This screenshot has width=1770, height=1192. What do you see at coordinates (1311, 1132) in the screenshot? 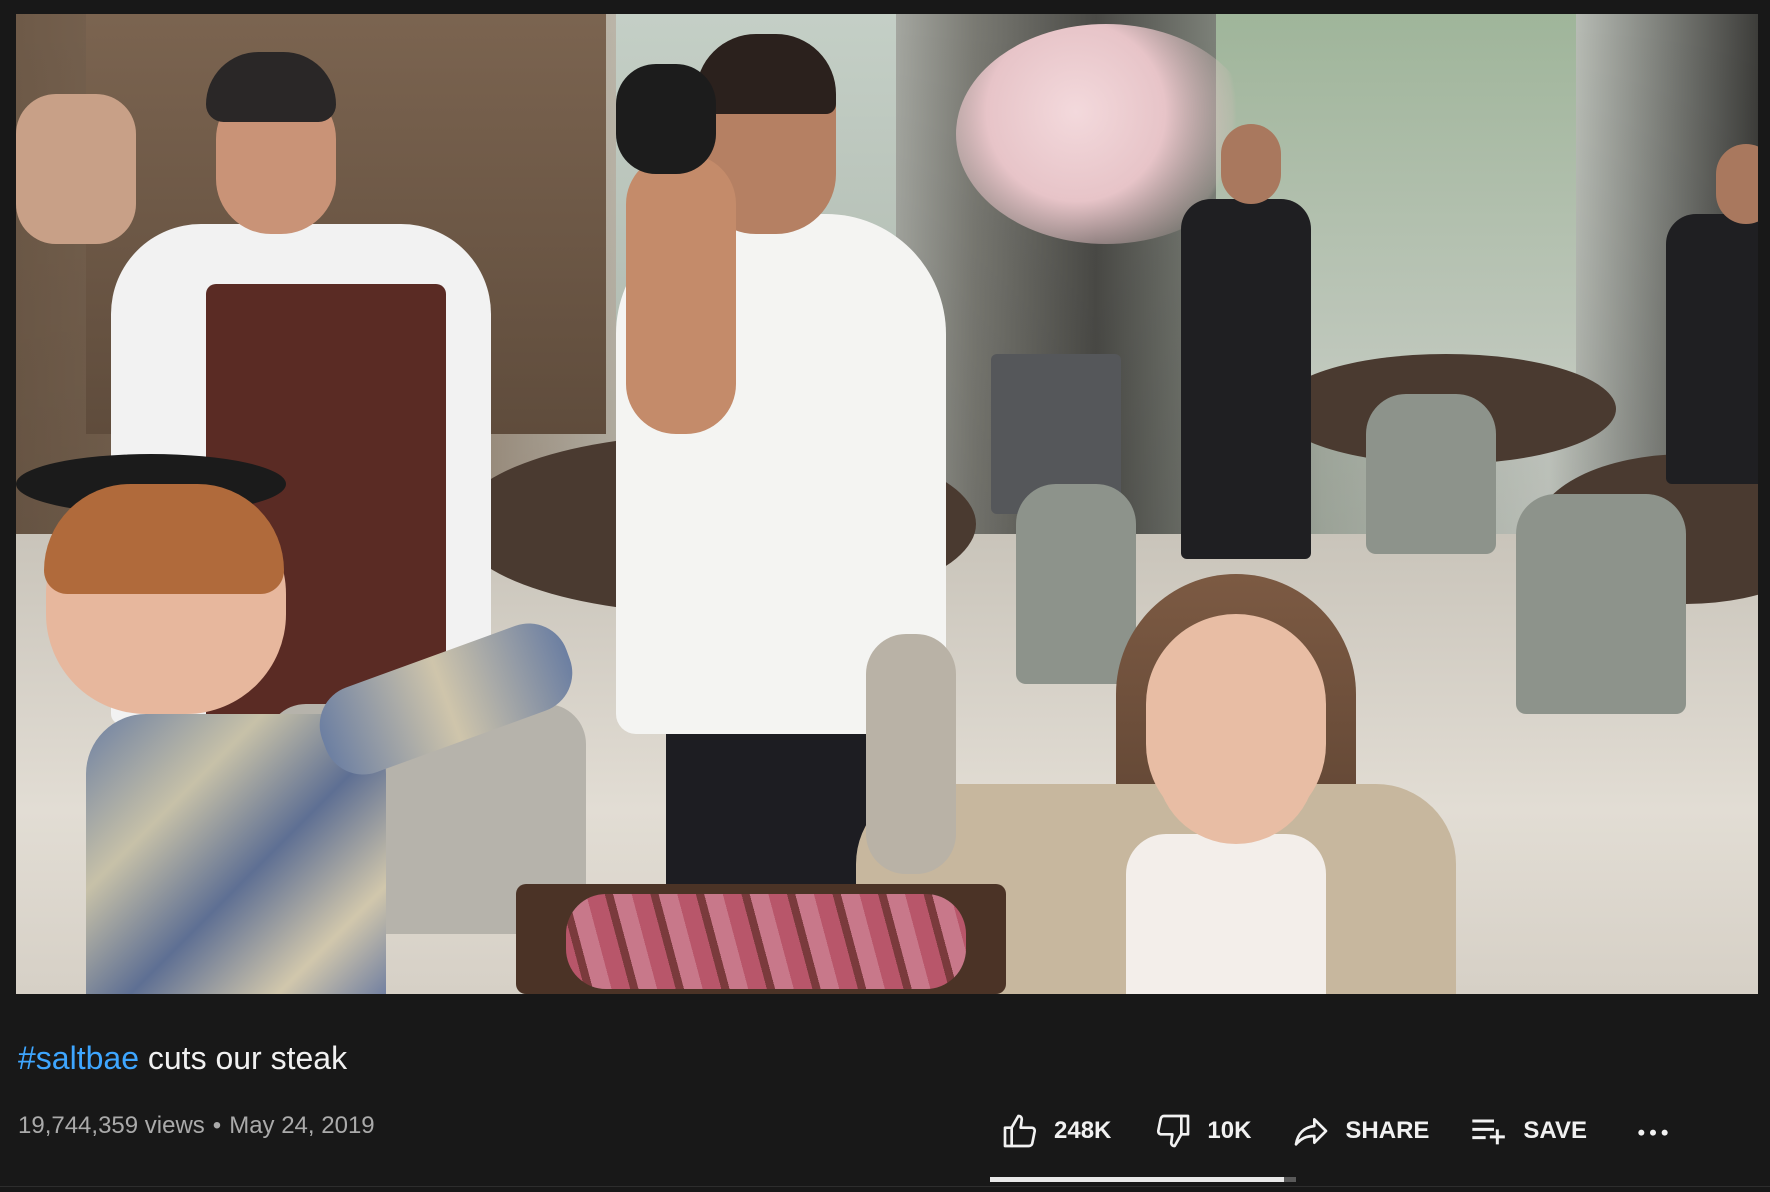
I see `share-arrow-icon` at bounding box center [1311, 1132].